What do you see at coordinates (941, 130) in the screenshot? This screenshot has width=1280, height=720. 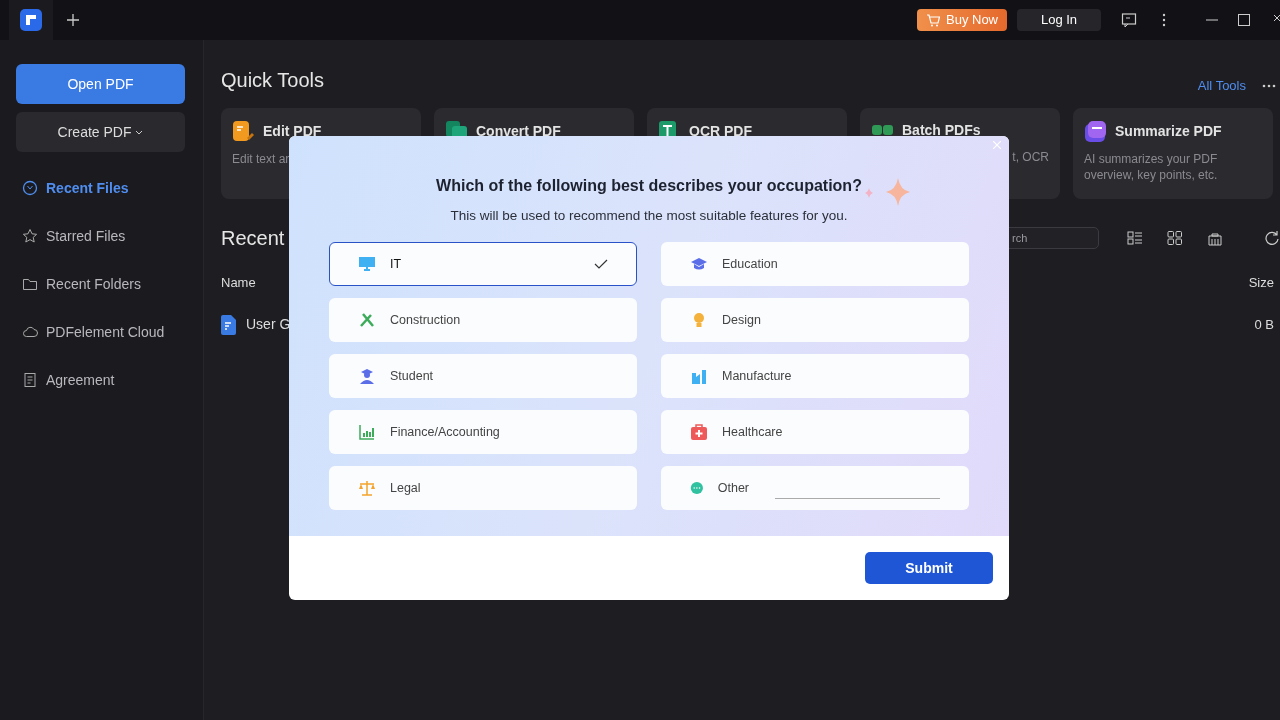 I see `tool-title: Batch PDFs` at bounding box center [941, 130].